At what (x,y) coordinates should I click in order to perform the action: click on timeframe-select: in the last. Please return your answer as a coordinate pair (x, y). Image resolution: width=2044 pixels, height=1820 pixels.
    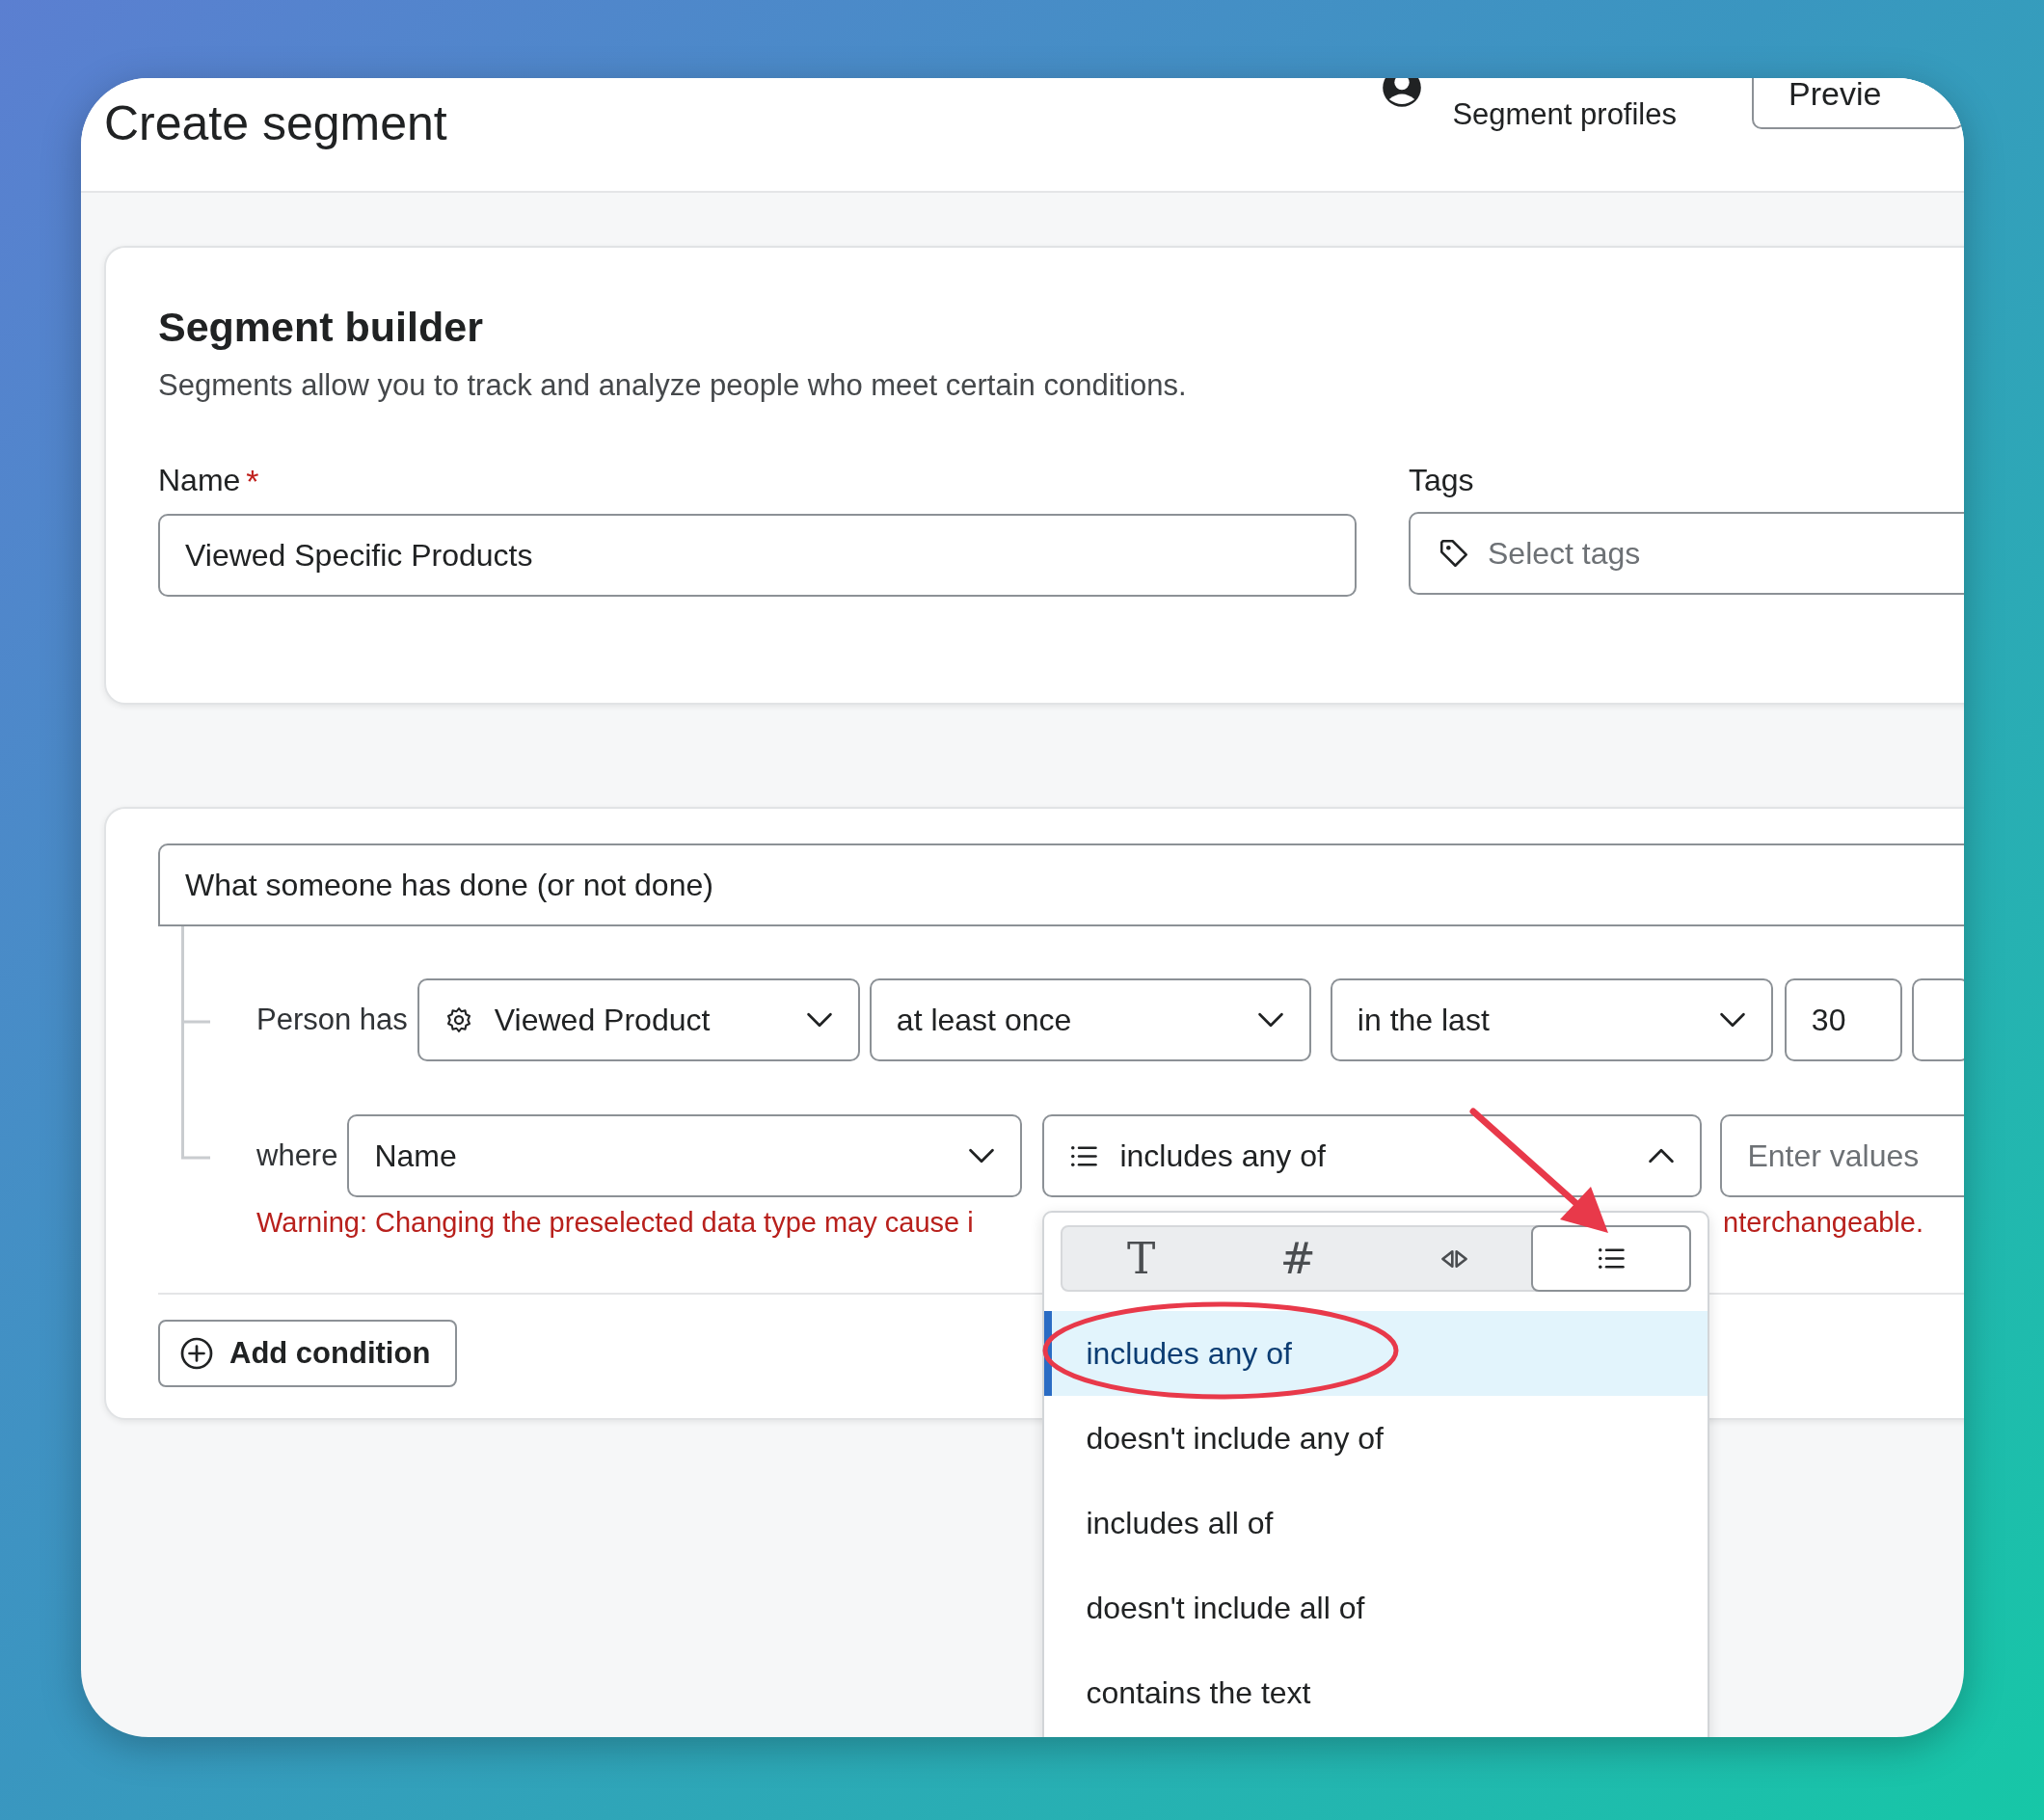
    Looking at the image, I should click on (1551, 1019).